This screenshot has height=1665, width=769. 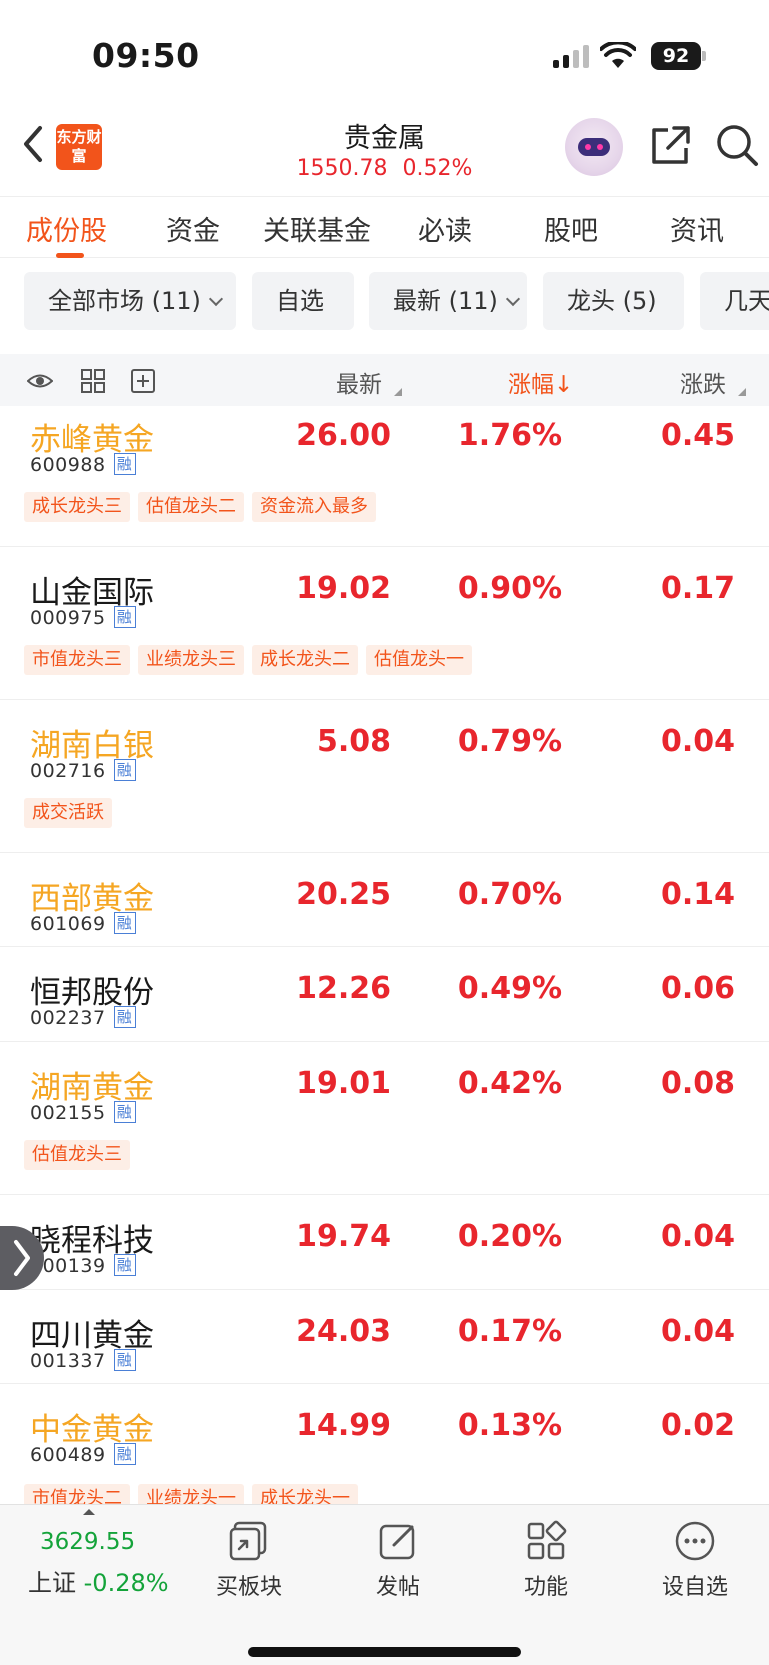 What do you see at coordinates (384, 380) in the screenshot?
I see `column-header: 最新 涨幅↓ 涨跌` at bounding box center [384, 380].